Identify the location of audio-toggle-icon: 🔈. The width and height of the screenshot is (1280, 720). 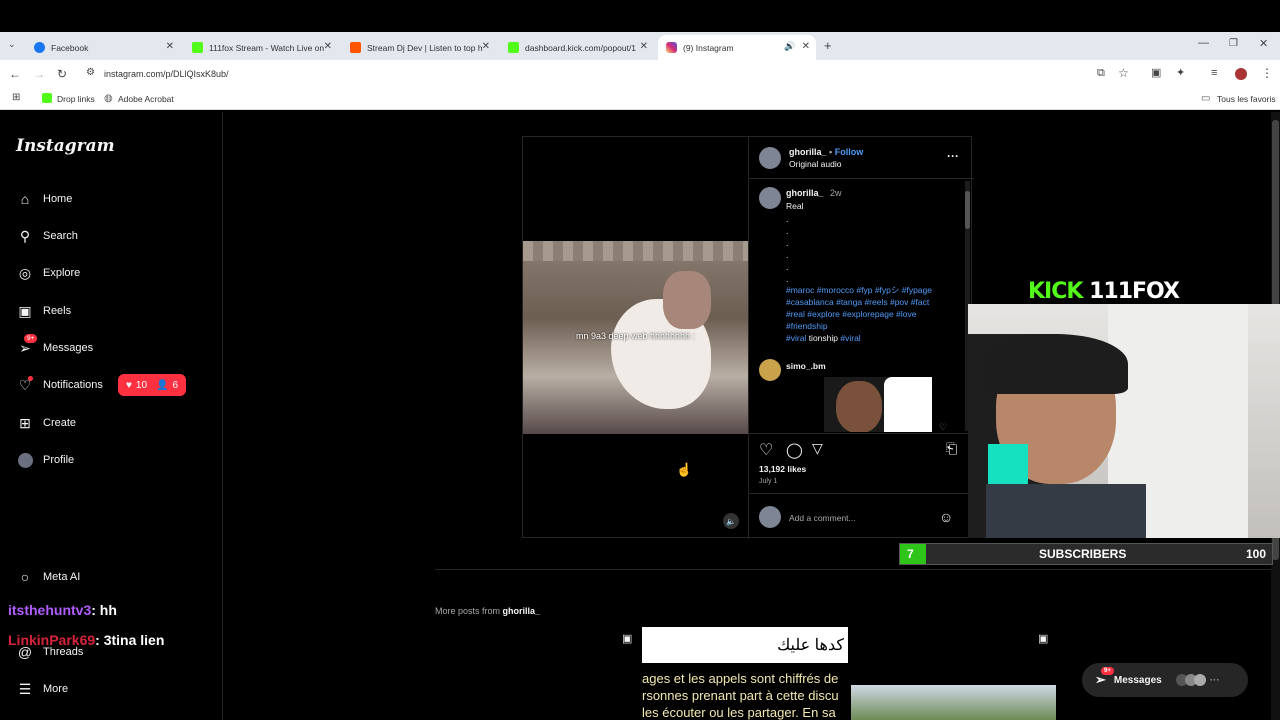
(731, 521).